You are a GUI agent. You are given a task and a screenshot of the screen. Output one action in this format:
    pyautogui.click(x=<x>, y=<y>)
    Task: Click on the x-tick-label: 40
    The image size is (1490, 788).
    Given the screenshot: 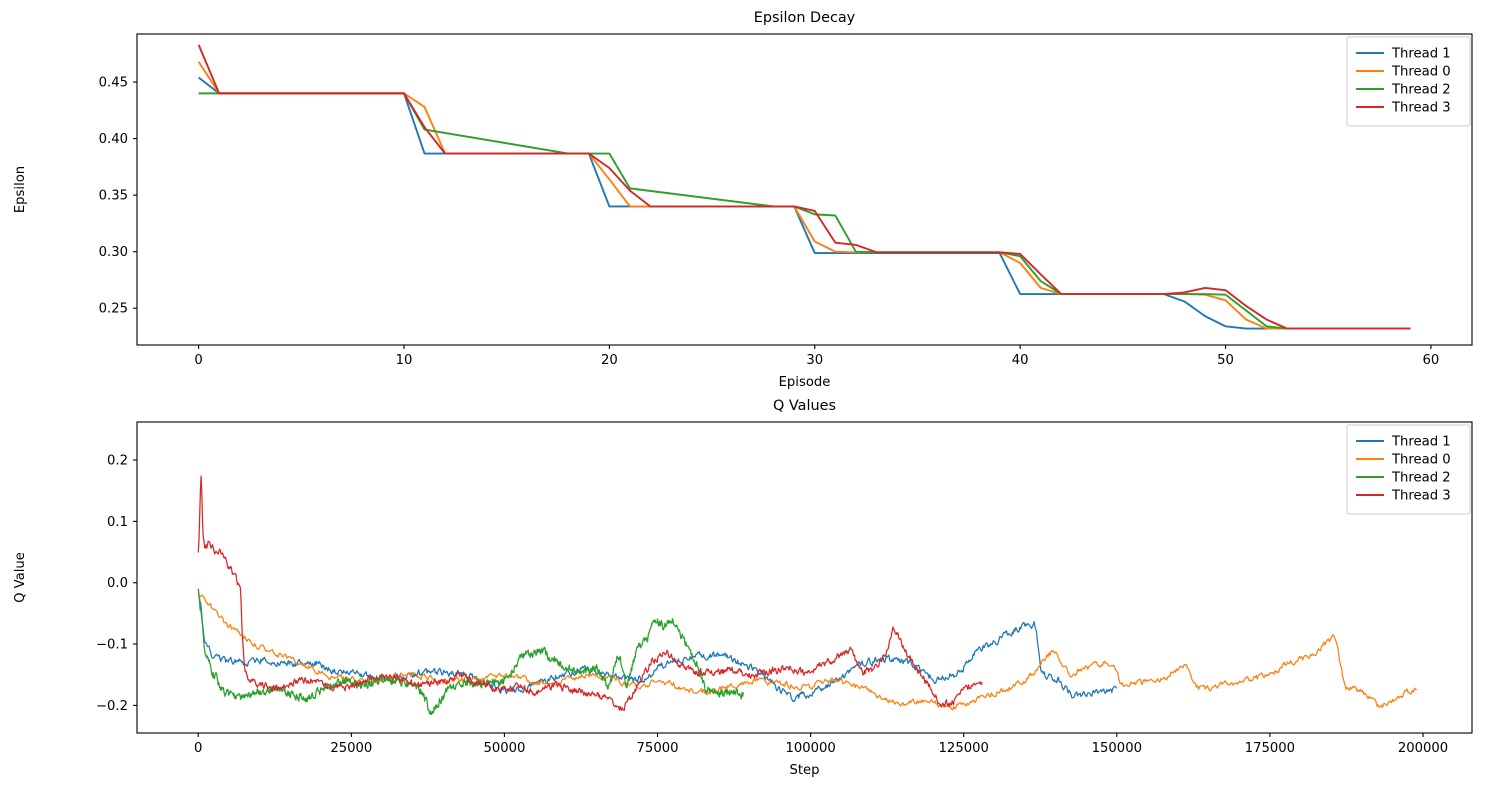 What is the action you would take?
    pyautogui.click(x=1020, y=360)
    